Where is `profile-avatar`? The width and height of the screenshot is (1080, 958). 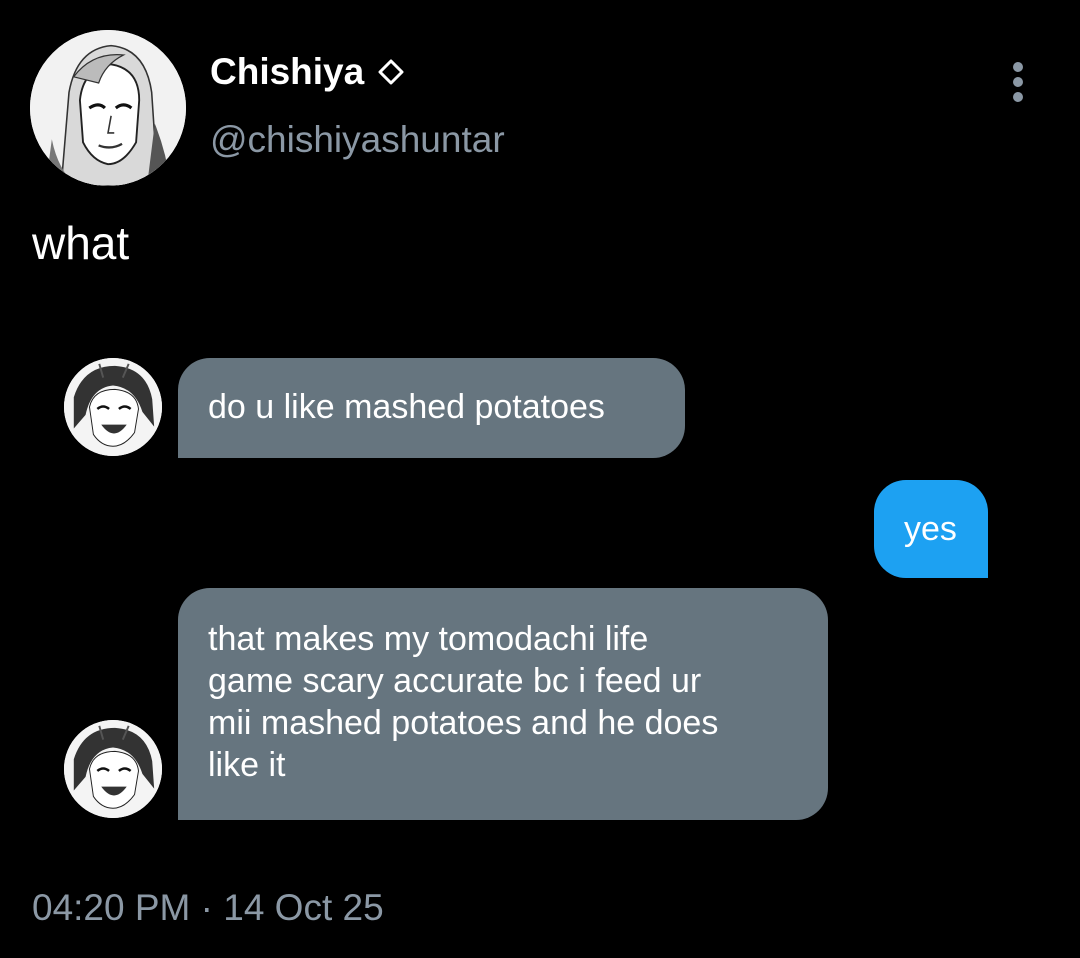
profile-avatar is located at coordinates (108, 108).